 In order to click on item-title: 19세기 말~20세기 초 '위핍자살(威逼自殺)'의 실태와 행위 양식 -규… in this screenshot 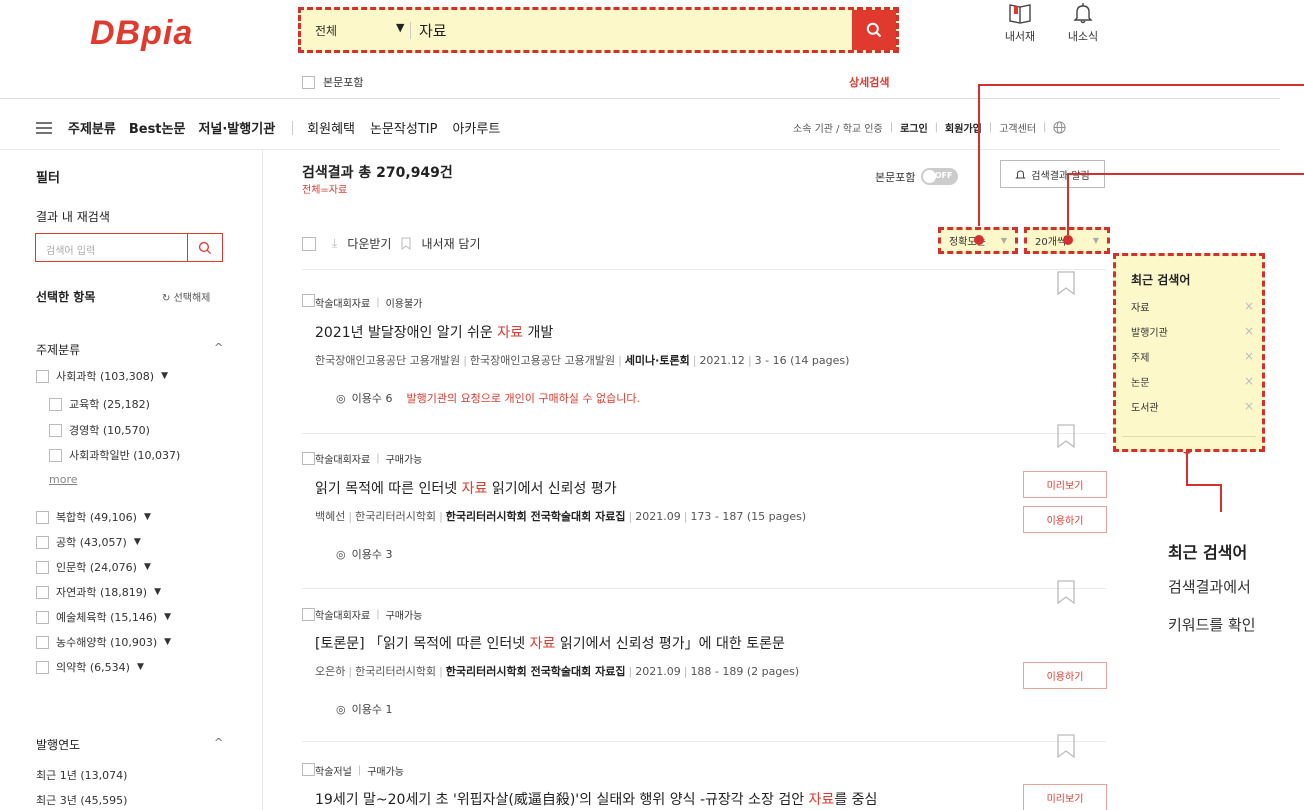, I will do `click(596, 799)`.